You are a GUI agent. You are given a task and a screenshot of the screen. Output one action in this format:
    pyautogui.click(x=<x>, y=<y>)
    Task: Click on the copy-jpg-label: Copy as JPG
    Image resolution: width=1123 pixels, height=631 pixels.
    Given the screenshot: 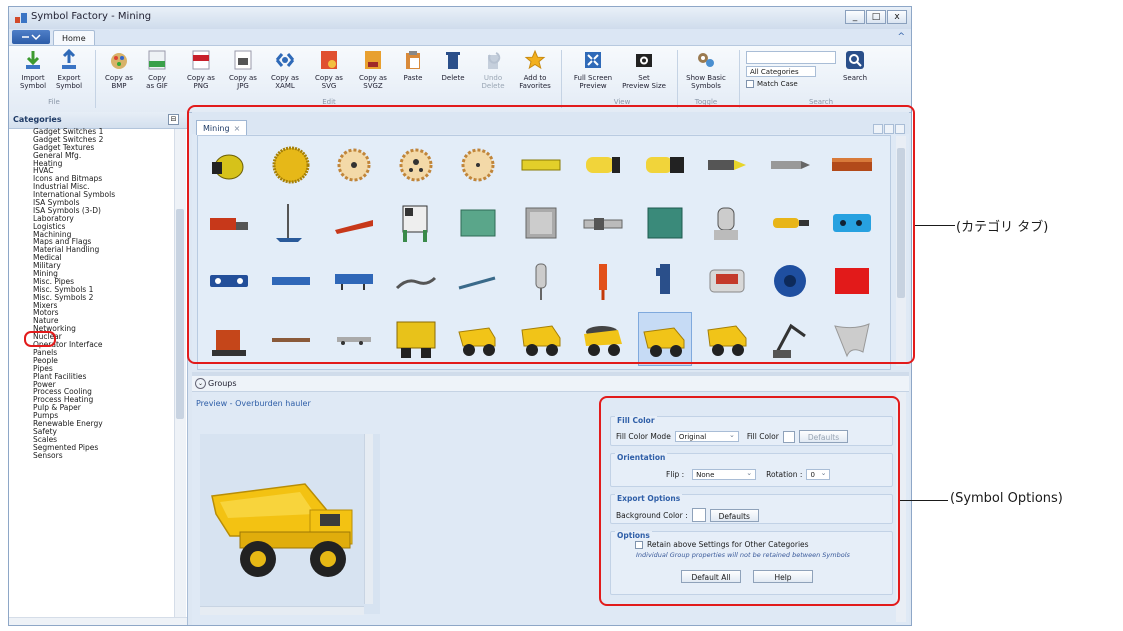 What is the action you would take?
    pyautogui.click(x=243, y=82)
    